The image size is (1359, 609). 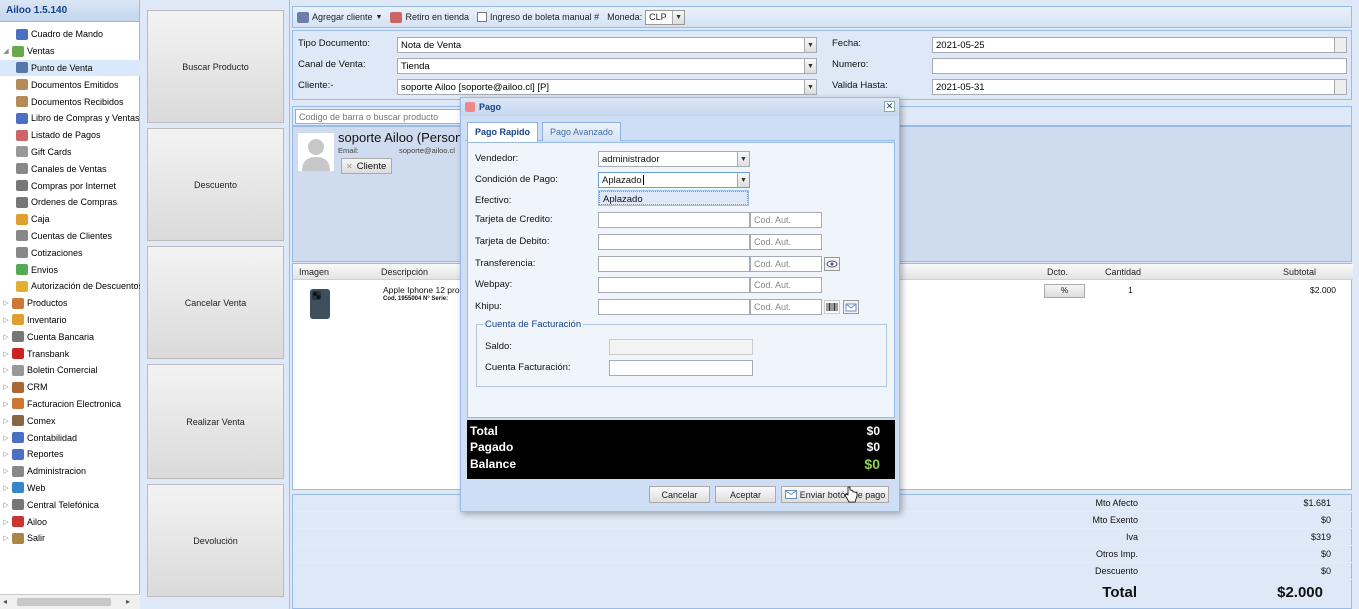 I want to click on valida-hasta-field: 2021-05-31, so click(x=1139, y=87).